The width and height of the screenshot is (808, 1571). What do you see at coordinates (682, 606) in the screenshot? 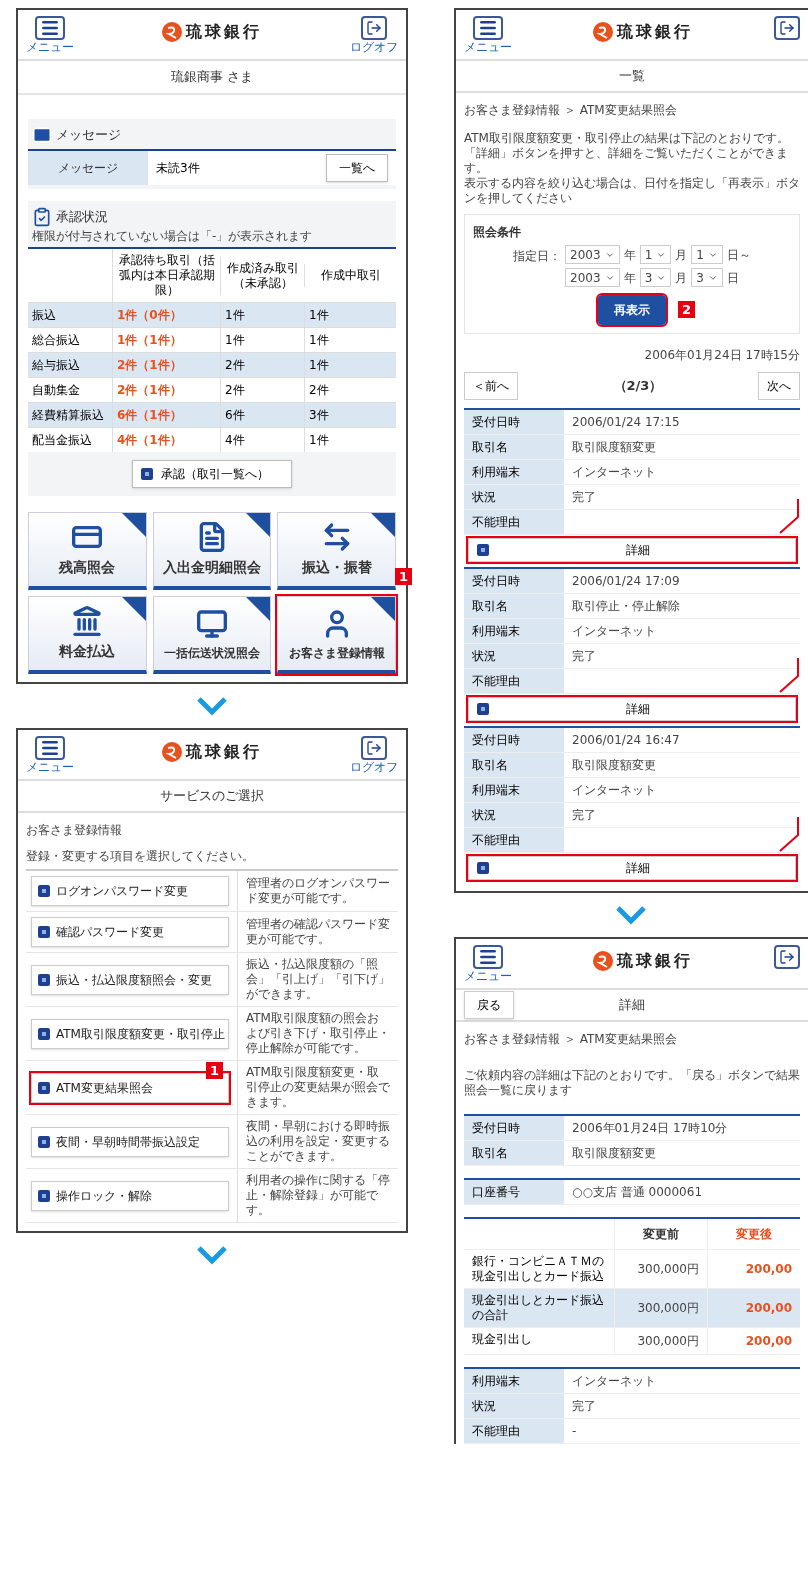
I see `field-value: 取引停止・停止解除` at bounding box center [682, 606].